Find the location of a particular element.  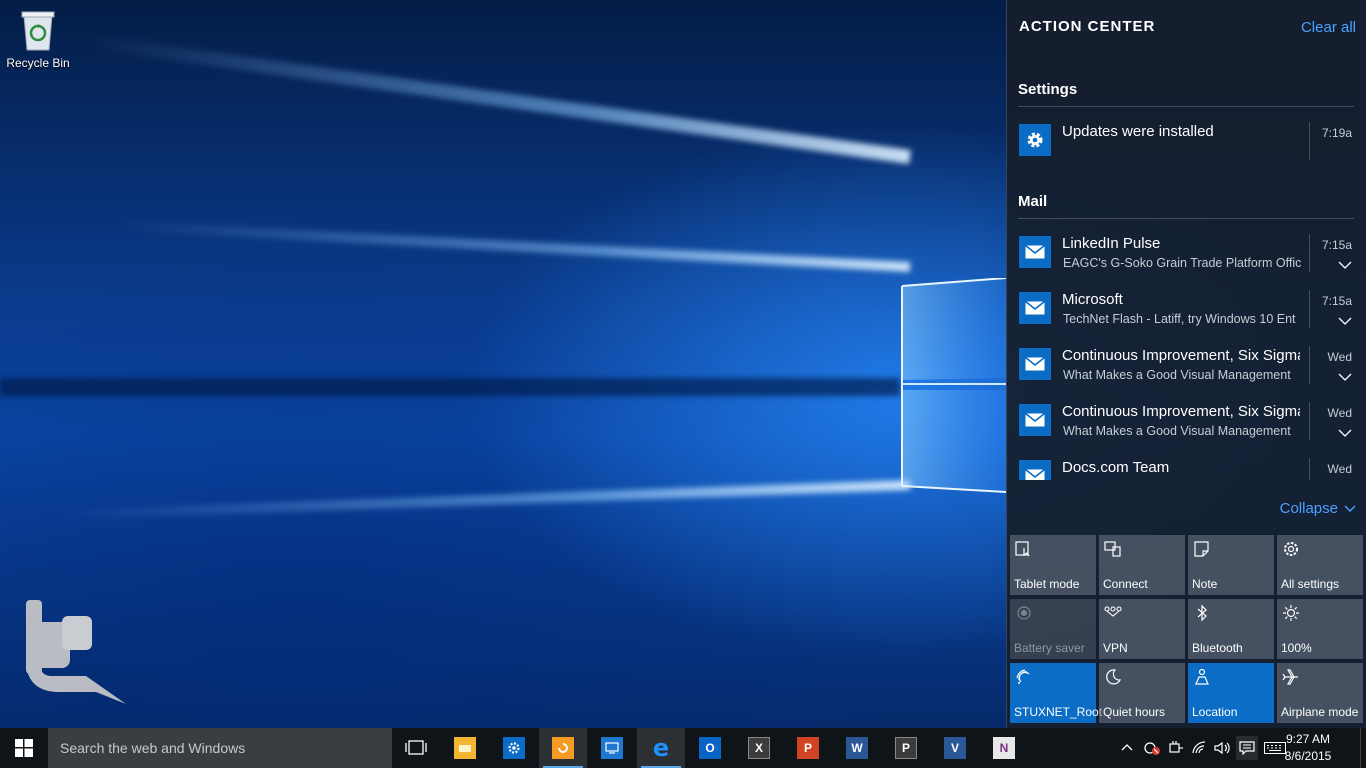

taskbar-remote-desktop is located at coordinates (612, 748).